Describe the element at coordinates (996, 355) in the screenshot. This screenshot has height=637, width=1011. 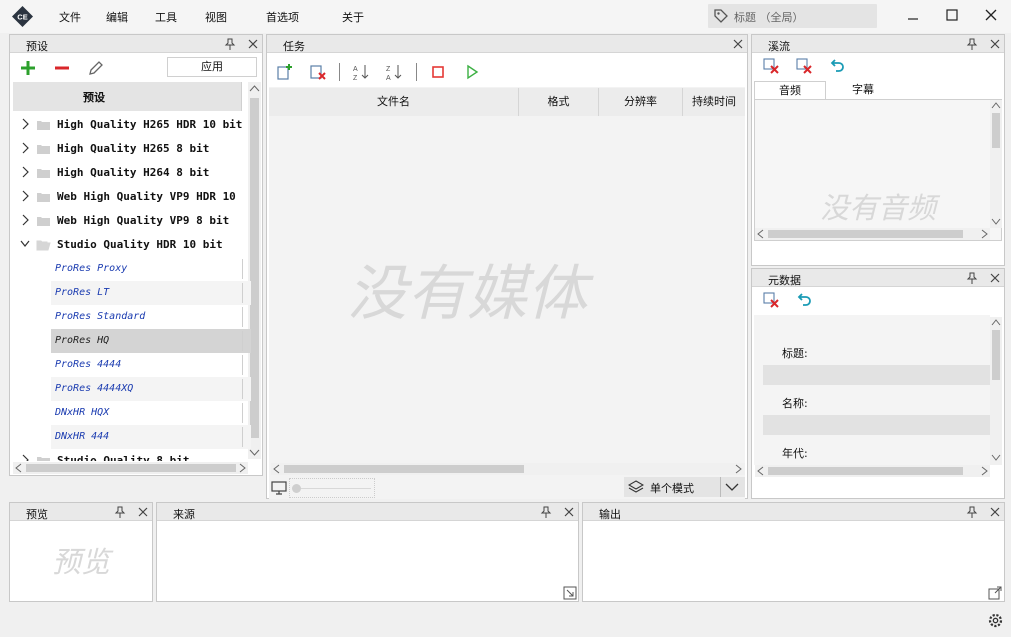
I see `metadata-scroll-thumb` at that location.